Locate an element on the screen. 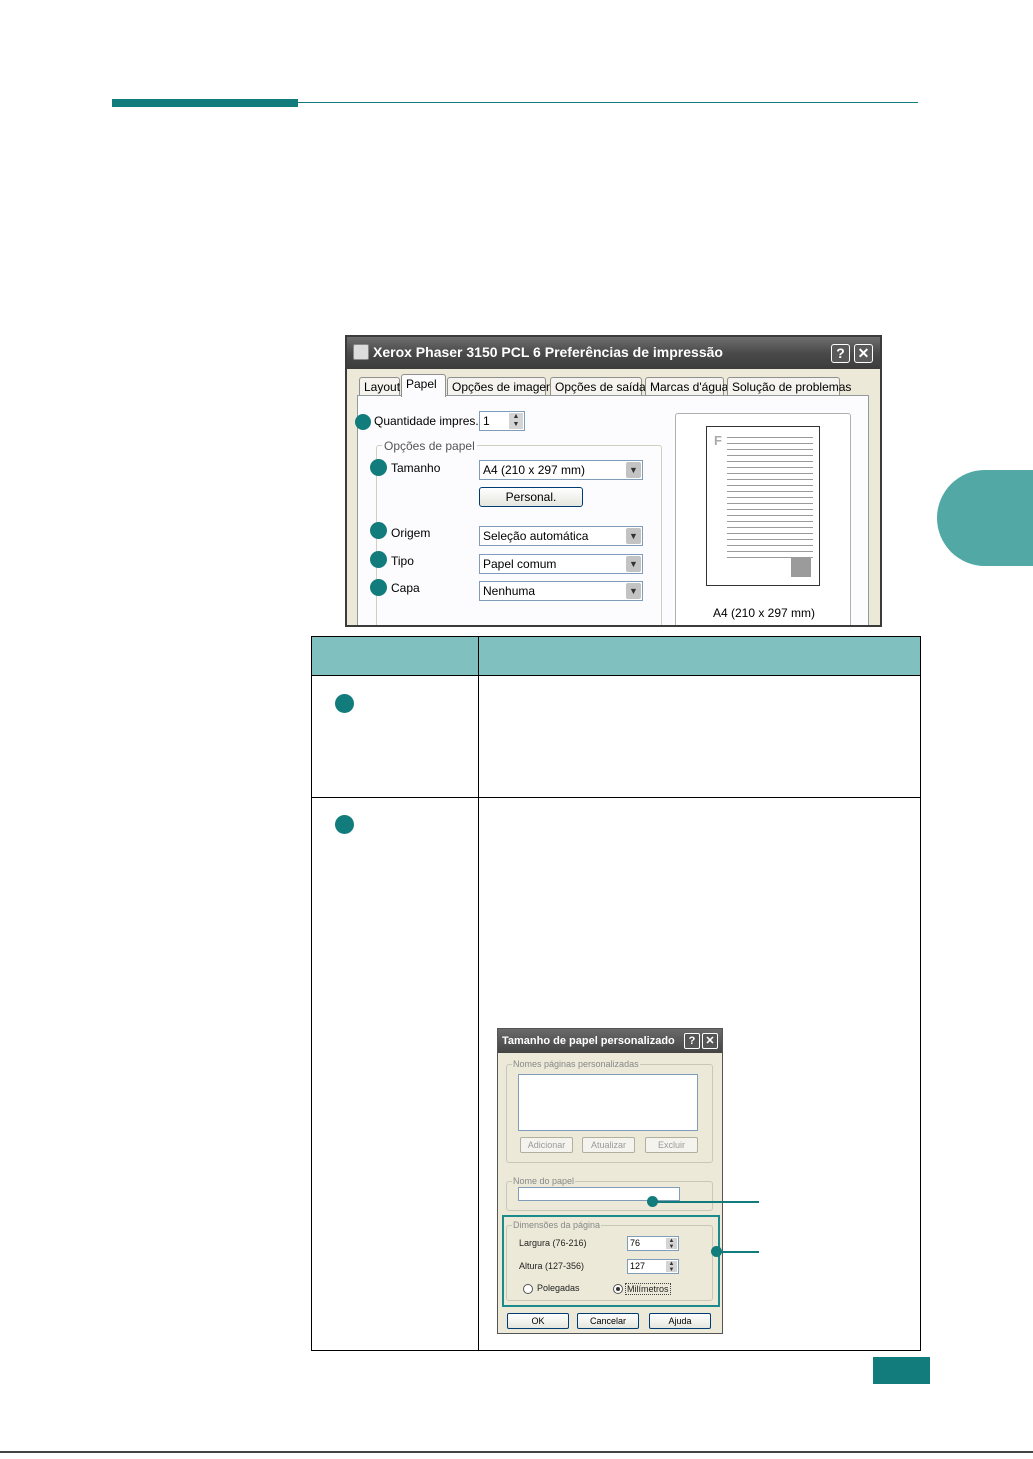 This screenshot has height=1459, width=1033. header-rule-thick is located at coordinates (205, 103).